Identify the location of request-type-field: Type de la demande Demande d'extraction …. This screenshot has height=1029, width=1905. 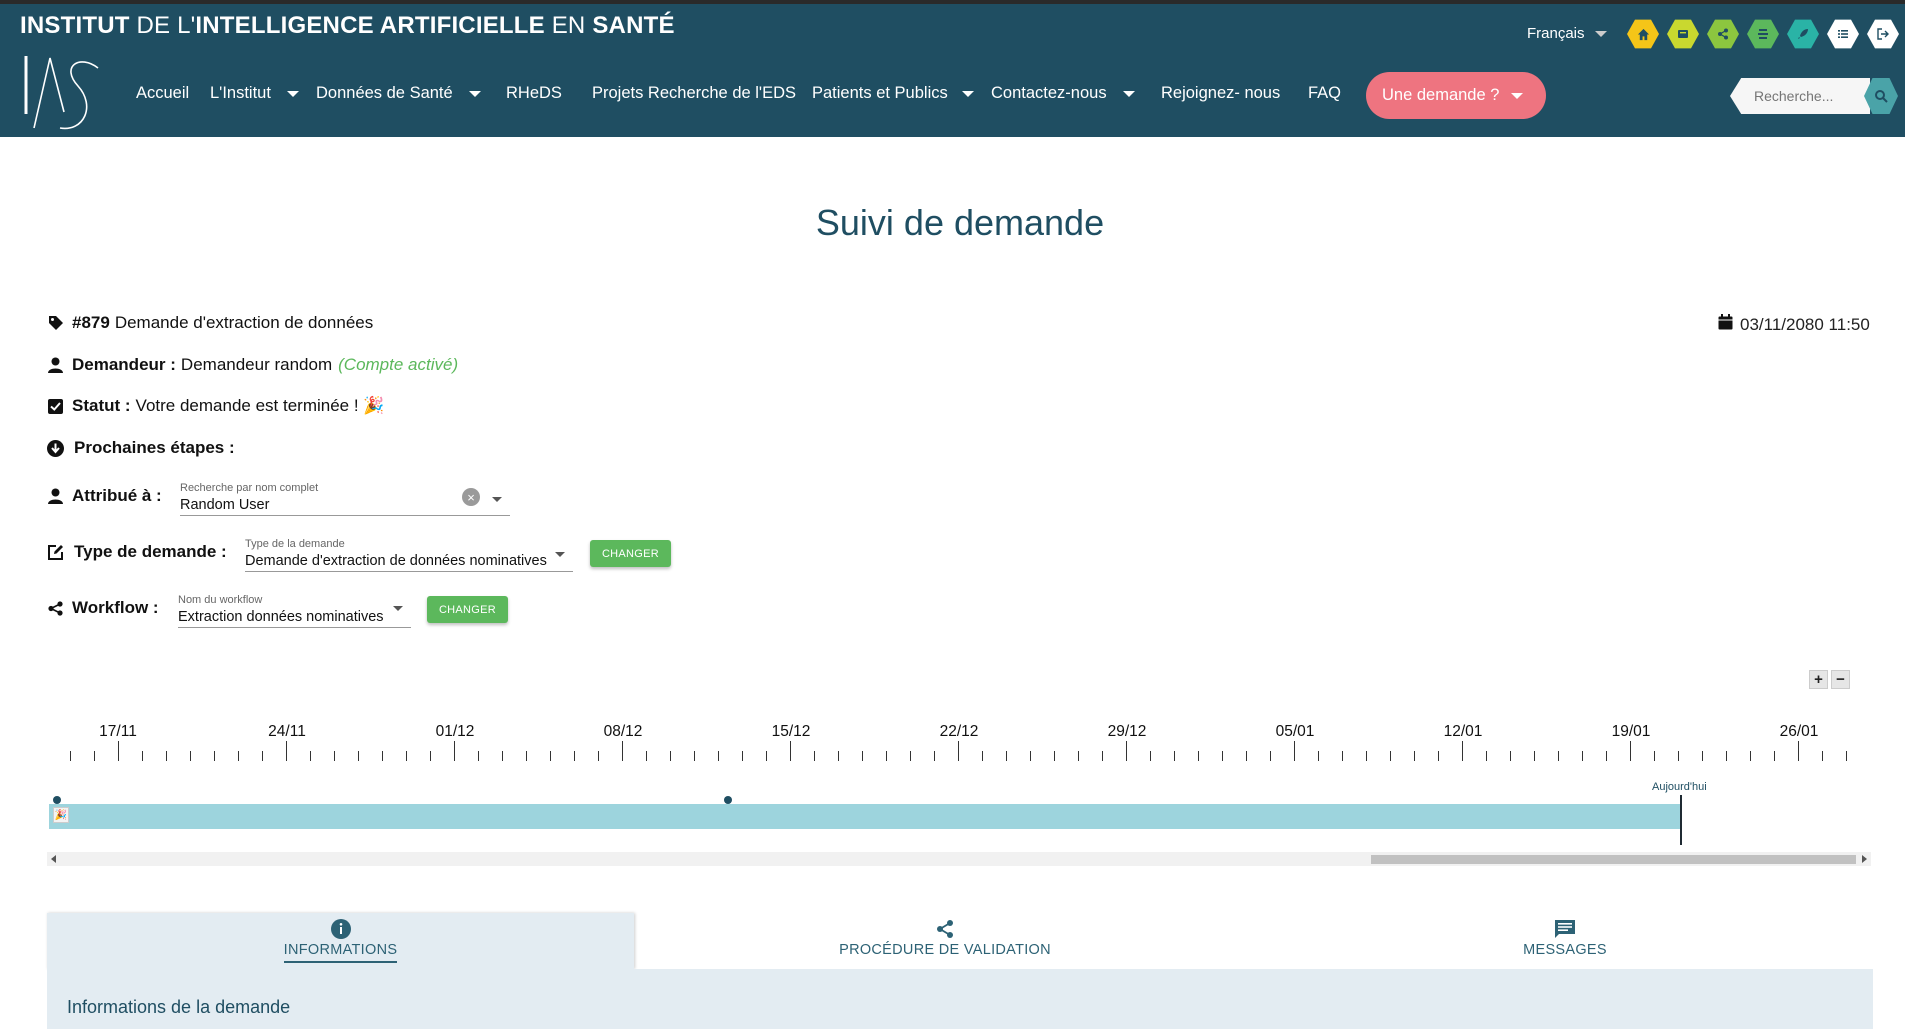
(409, 555).